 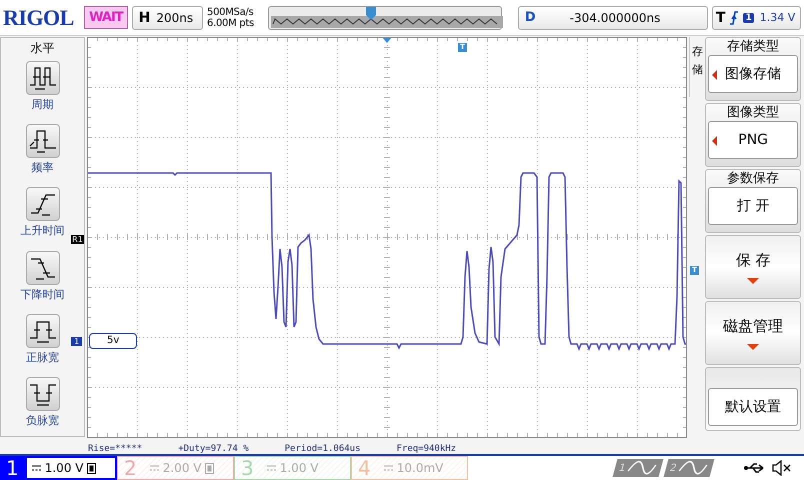 What do you see at coordinates (753, 140) in the screenshot?
I see `option-value-button: PNG` at bounding box center [753, 140].